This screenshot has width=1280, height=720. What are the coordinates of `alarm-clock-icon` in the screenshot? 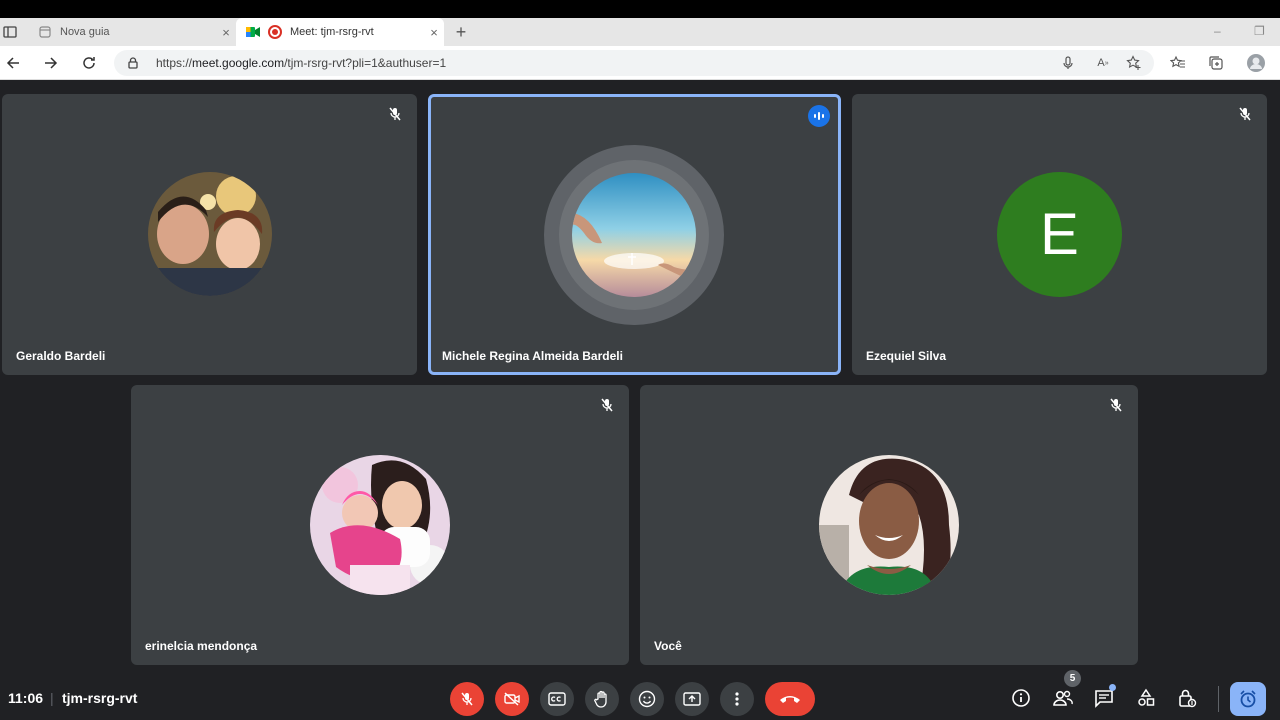 It's located at (1248, 699).